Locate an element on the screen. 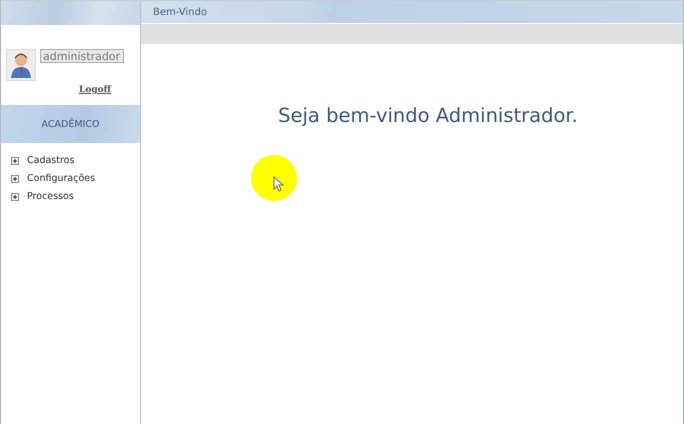 The width and height of the screenshot is (684, 424). section-title: ACADÊMICO is located at coordinates (71, 124).